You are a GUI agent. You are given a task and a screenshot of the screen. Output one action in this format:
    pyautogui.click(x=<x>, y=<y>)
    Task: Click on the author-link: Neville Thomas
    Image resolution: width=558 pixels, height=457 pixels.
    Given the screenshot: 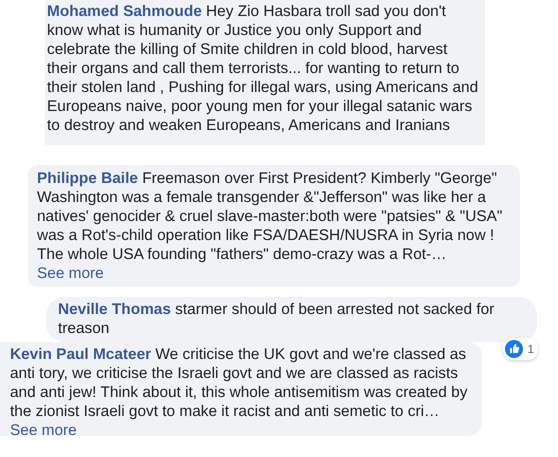 What is the action you would take?
    pyautogui.click(x=114, y=309)
    